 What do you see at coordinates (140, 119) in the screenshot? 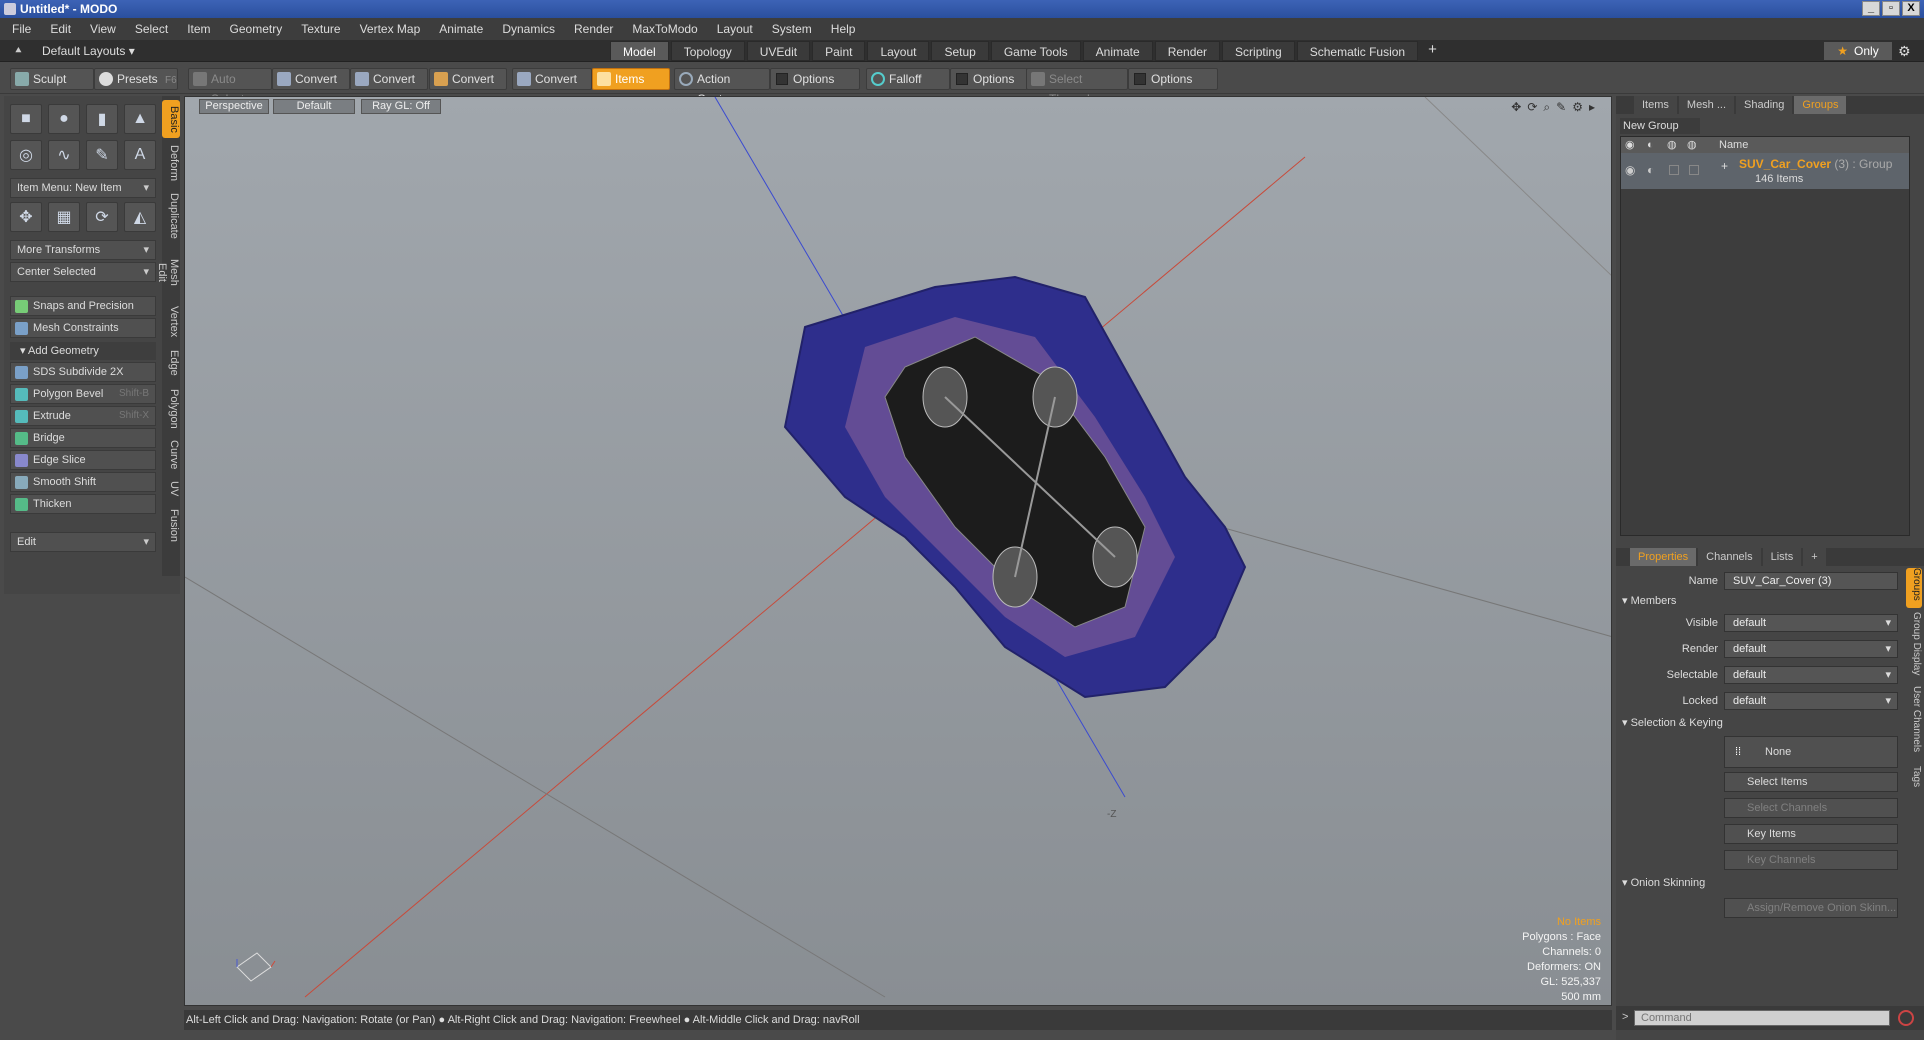
I see `cone-icon: ▲` at bounding box center [140, 119].